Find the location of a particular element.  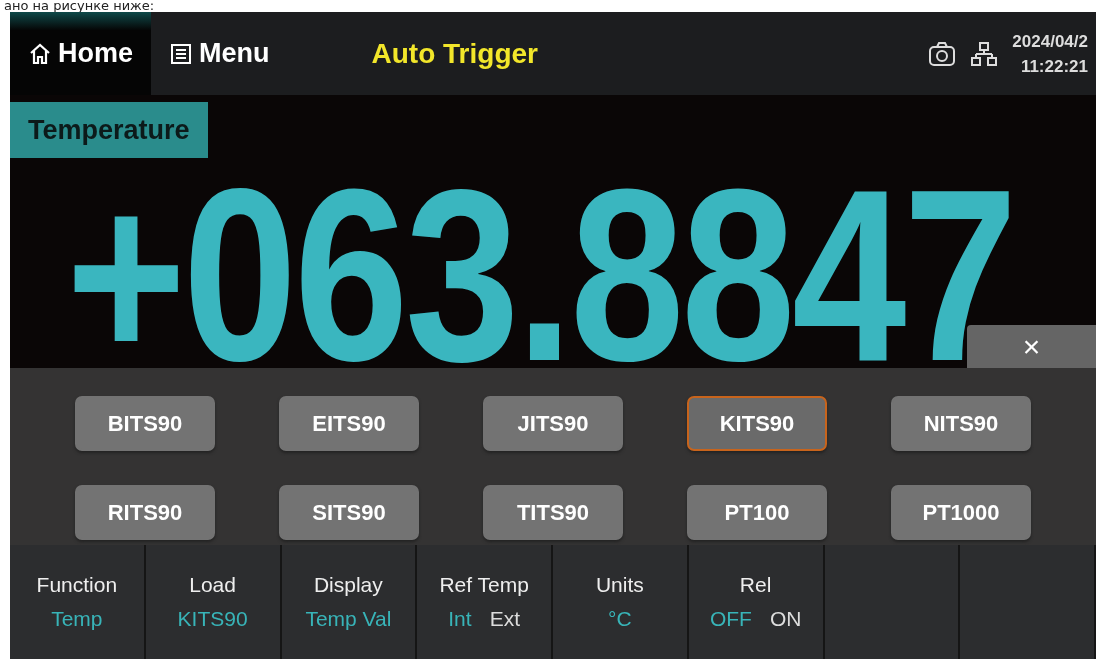

sensor-option: TITS90 is located at coordinates (553, 512).